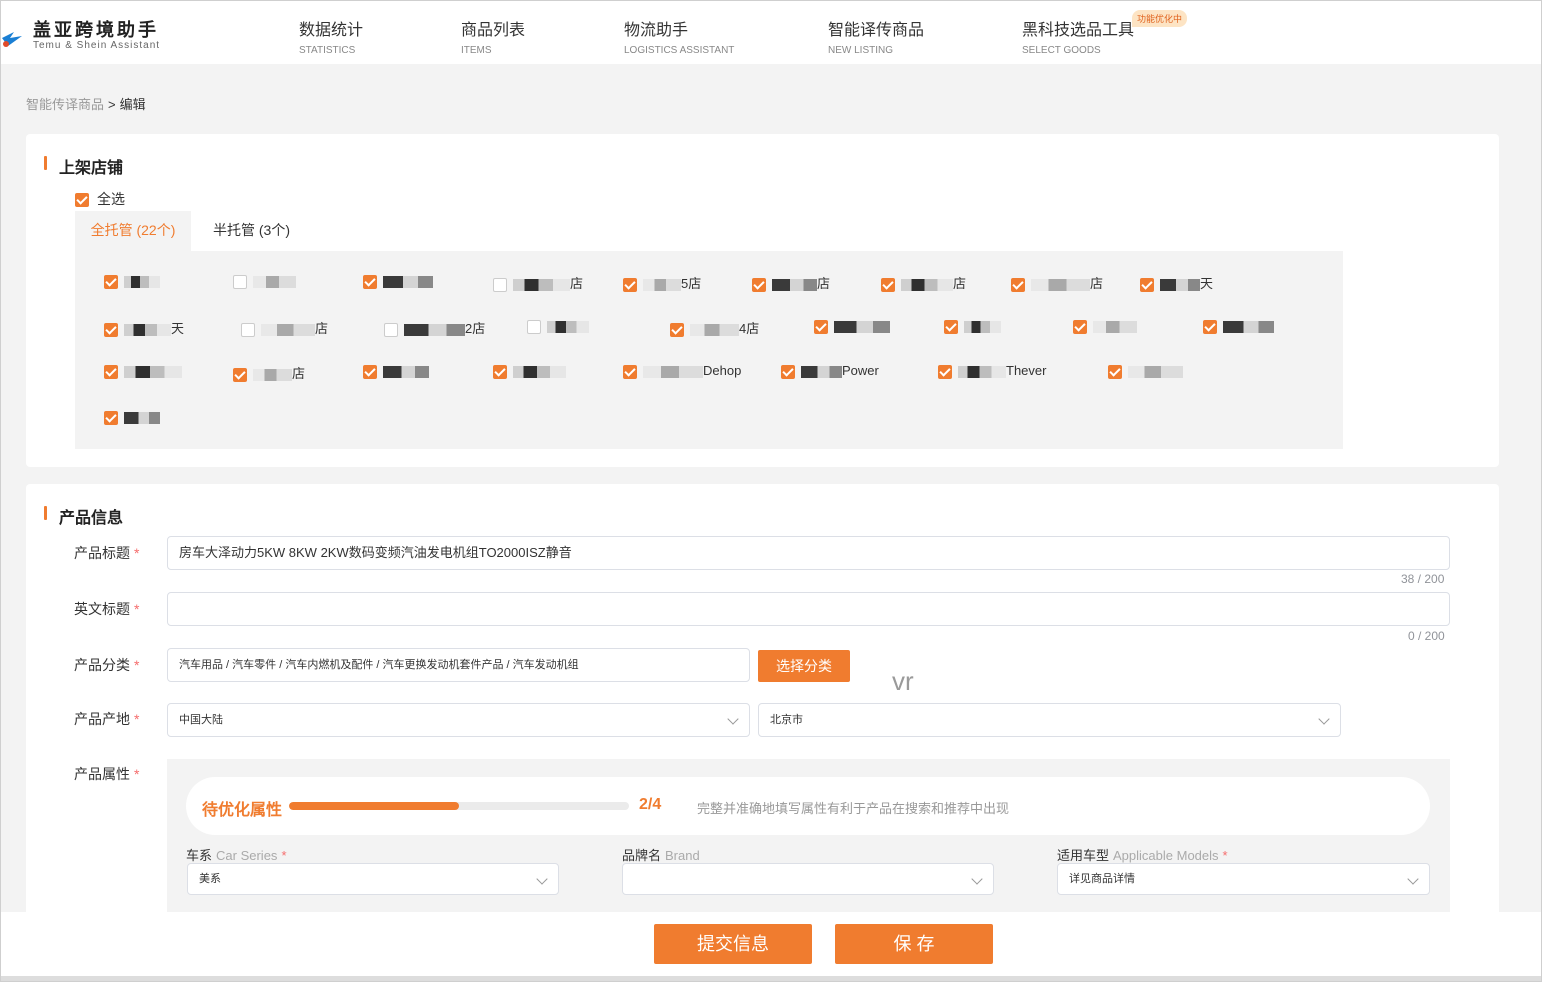 Image resolution: width=1542 pixels, height=982 pixels. I want to click on nav-sublabel: LOGISTICS ASSISTANT, so click(679, 50).